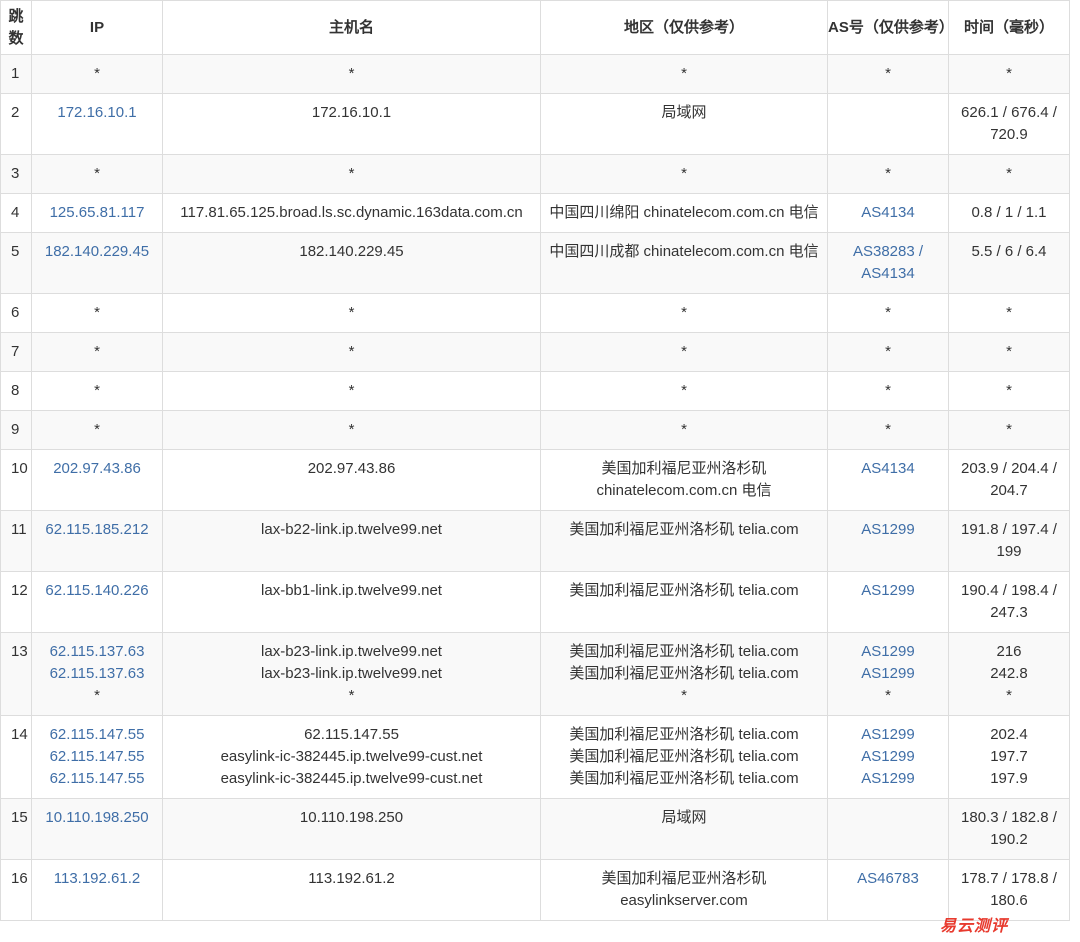 Image resolution: width=1080 pixels, height=942 pixels. Describe the element at coordinates (16, 757) in the screenshot. I see `hop-cell: 14` at that location.